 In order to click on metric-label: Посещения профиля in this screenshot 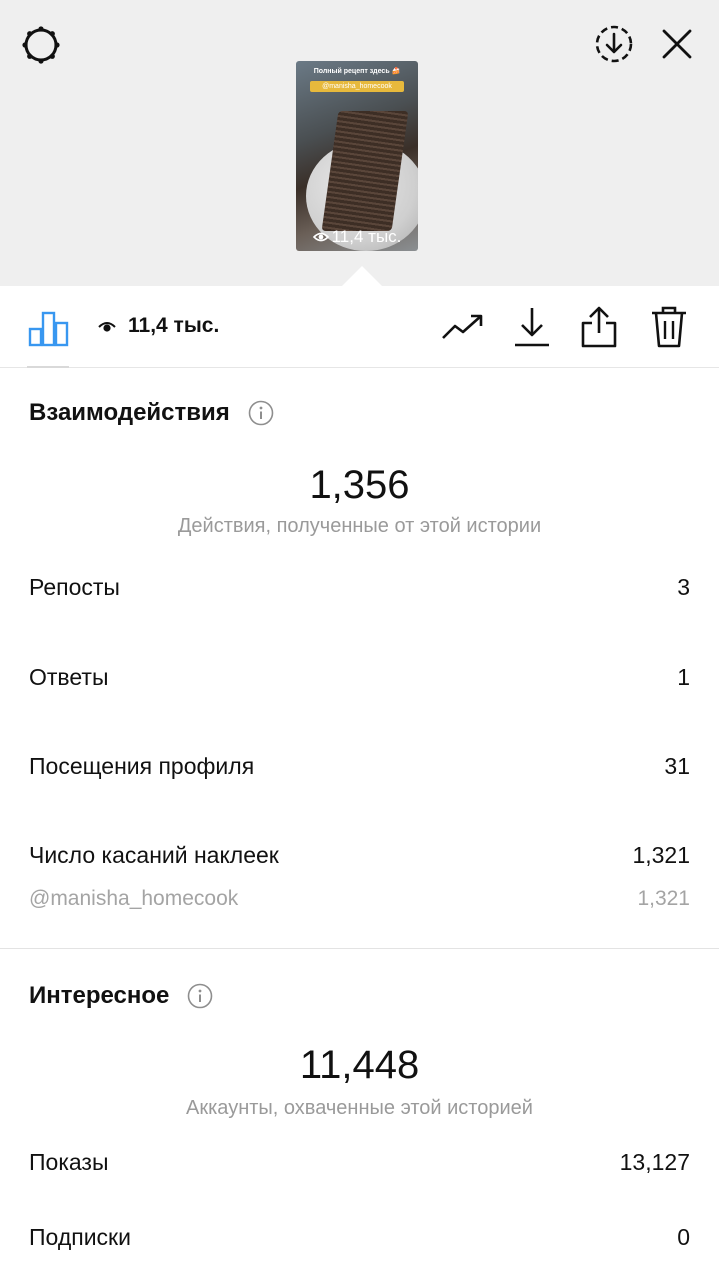, I will do `click(142, 766)`.